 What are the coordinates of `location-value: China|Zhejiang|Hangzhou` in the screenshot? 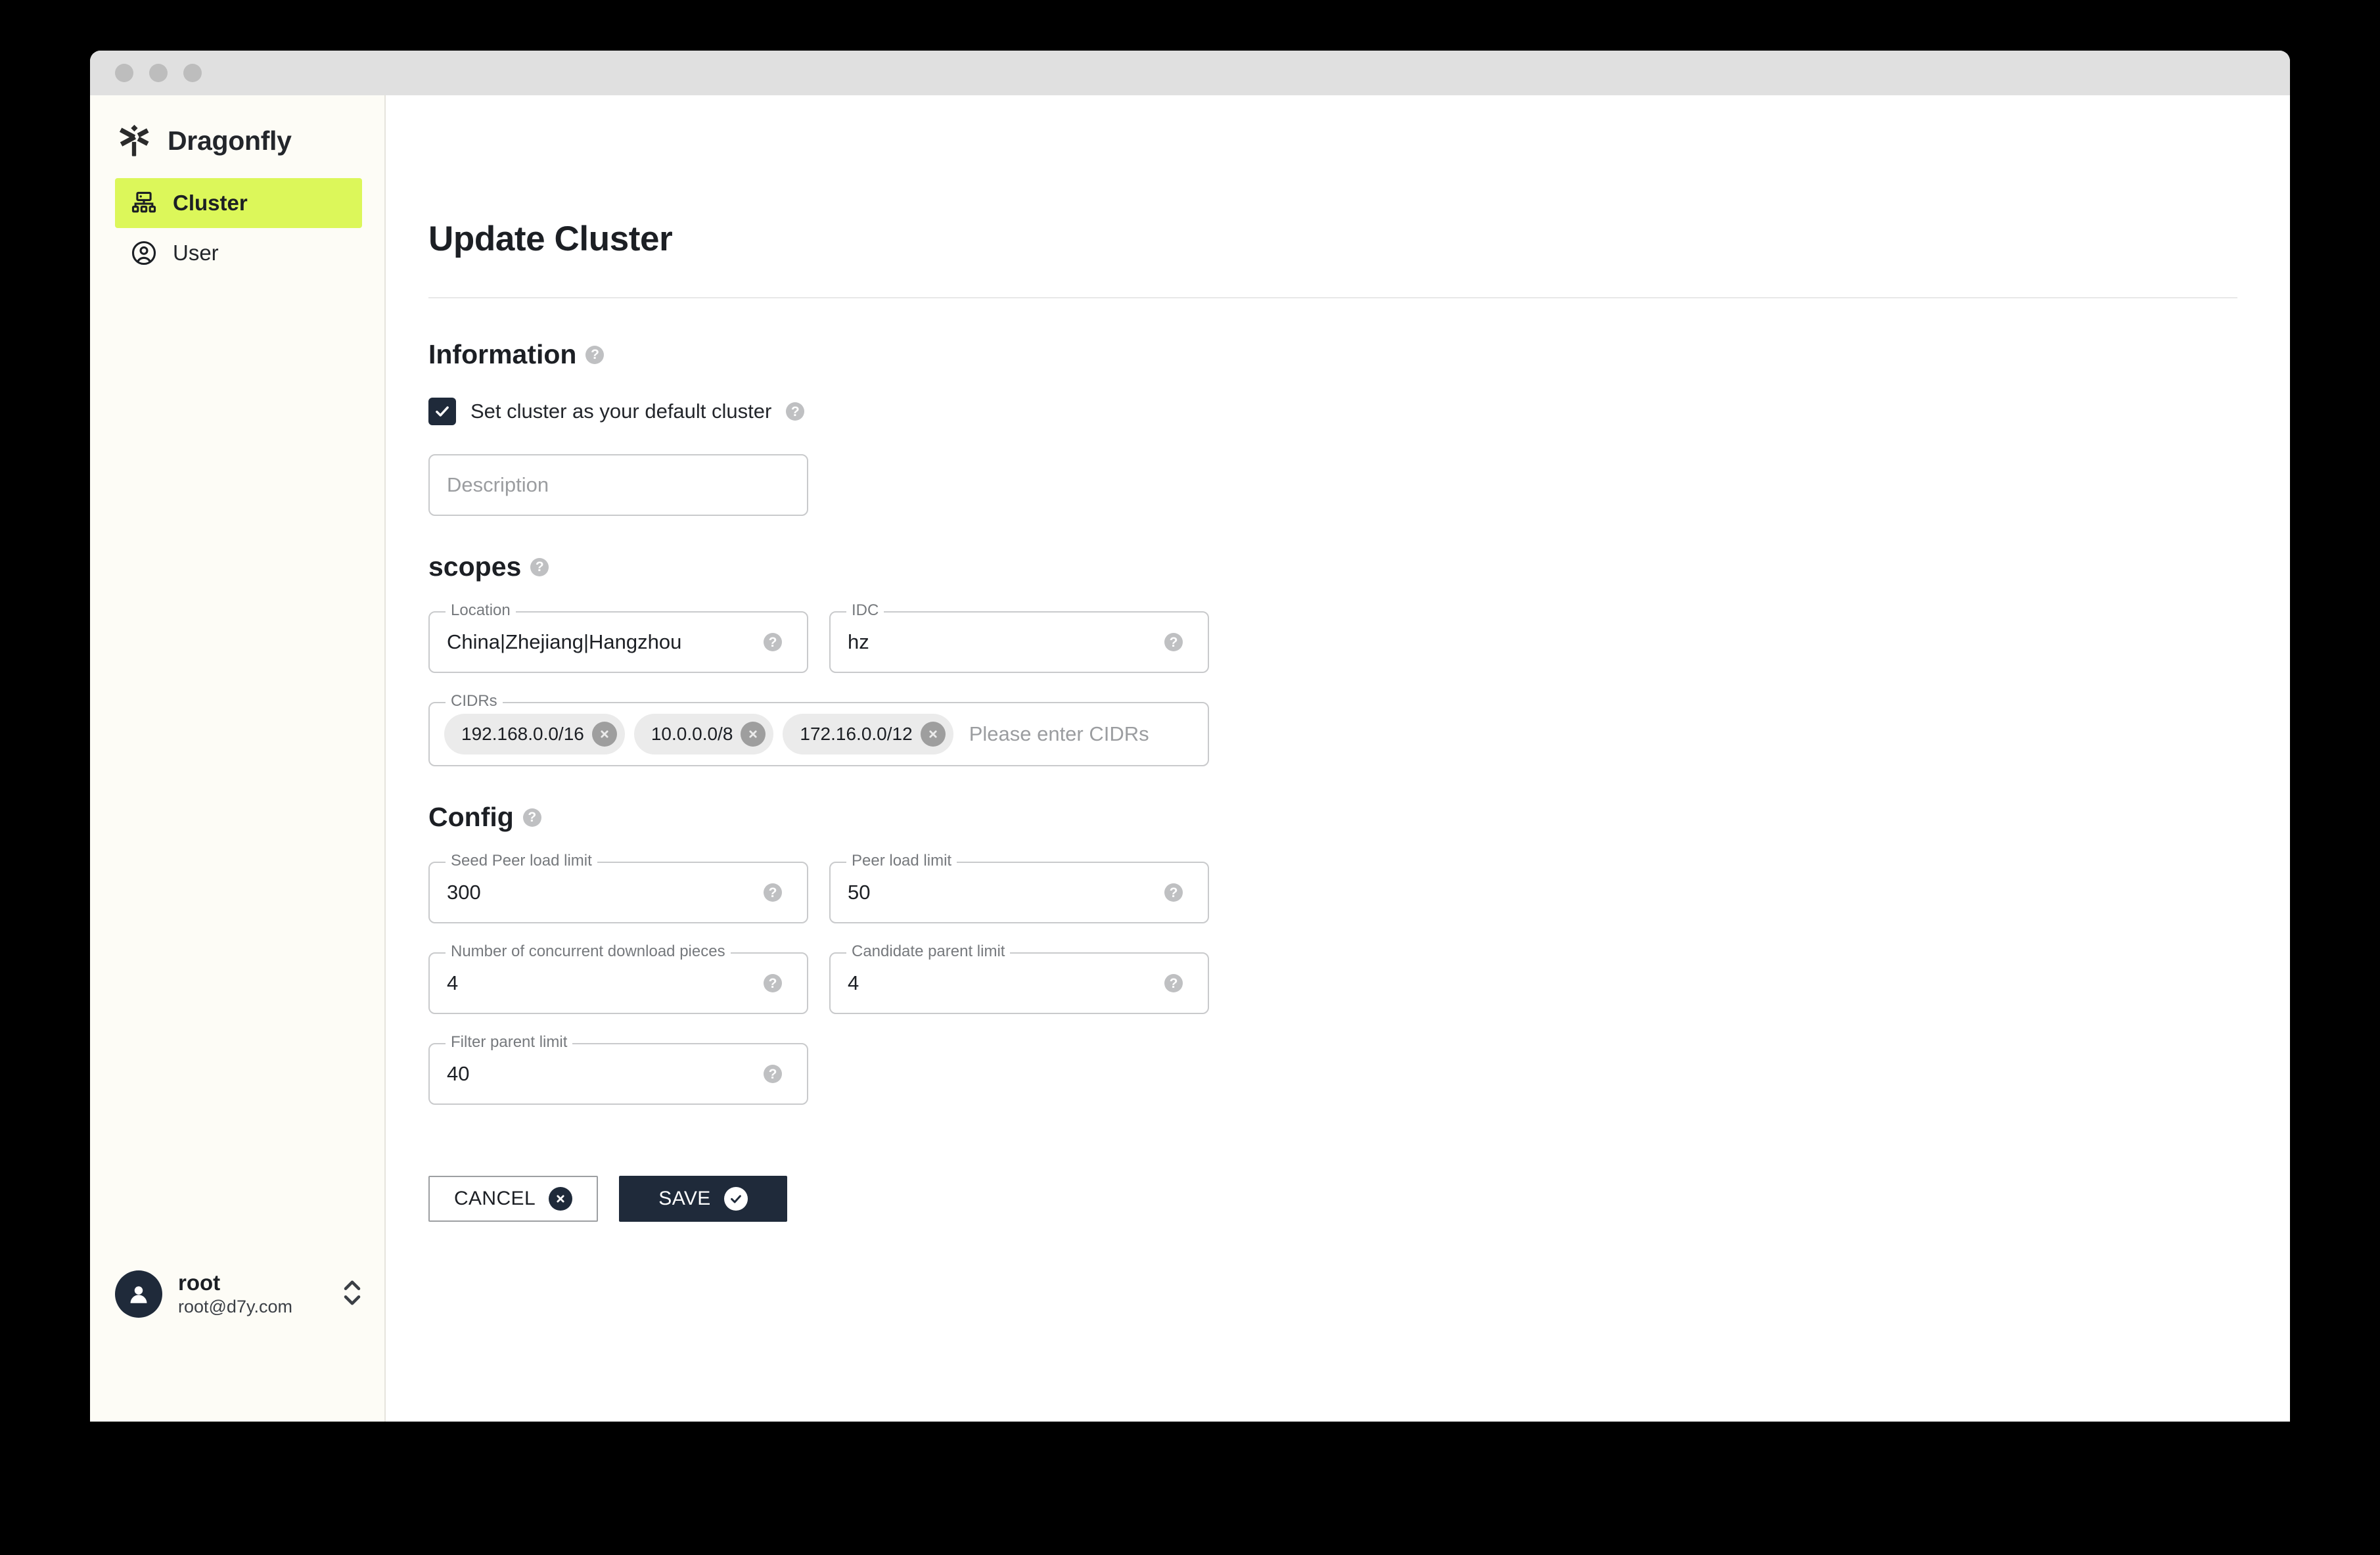 It's located at (564, 641).